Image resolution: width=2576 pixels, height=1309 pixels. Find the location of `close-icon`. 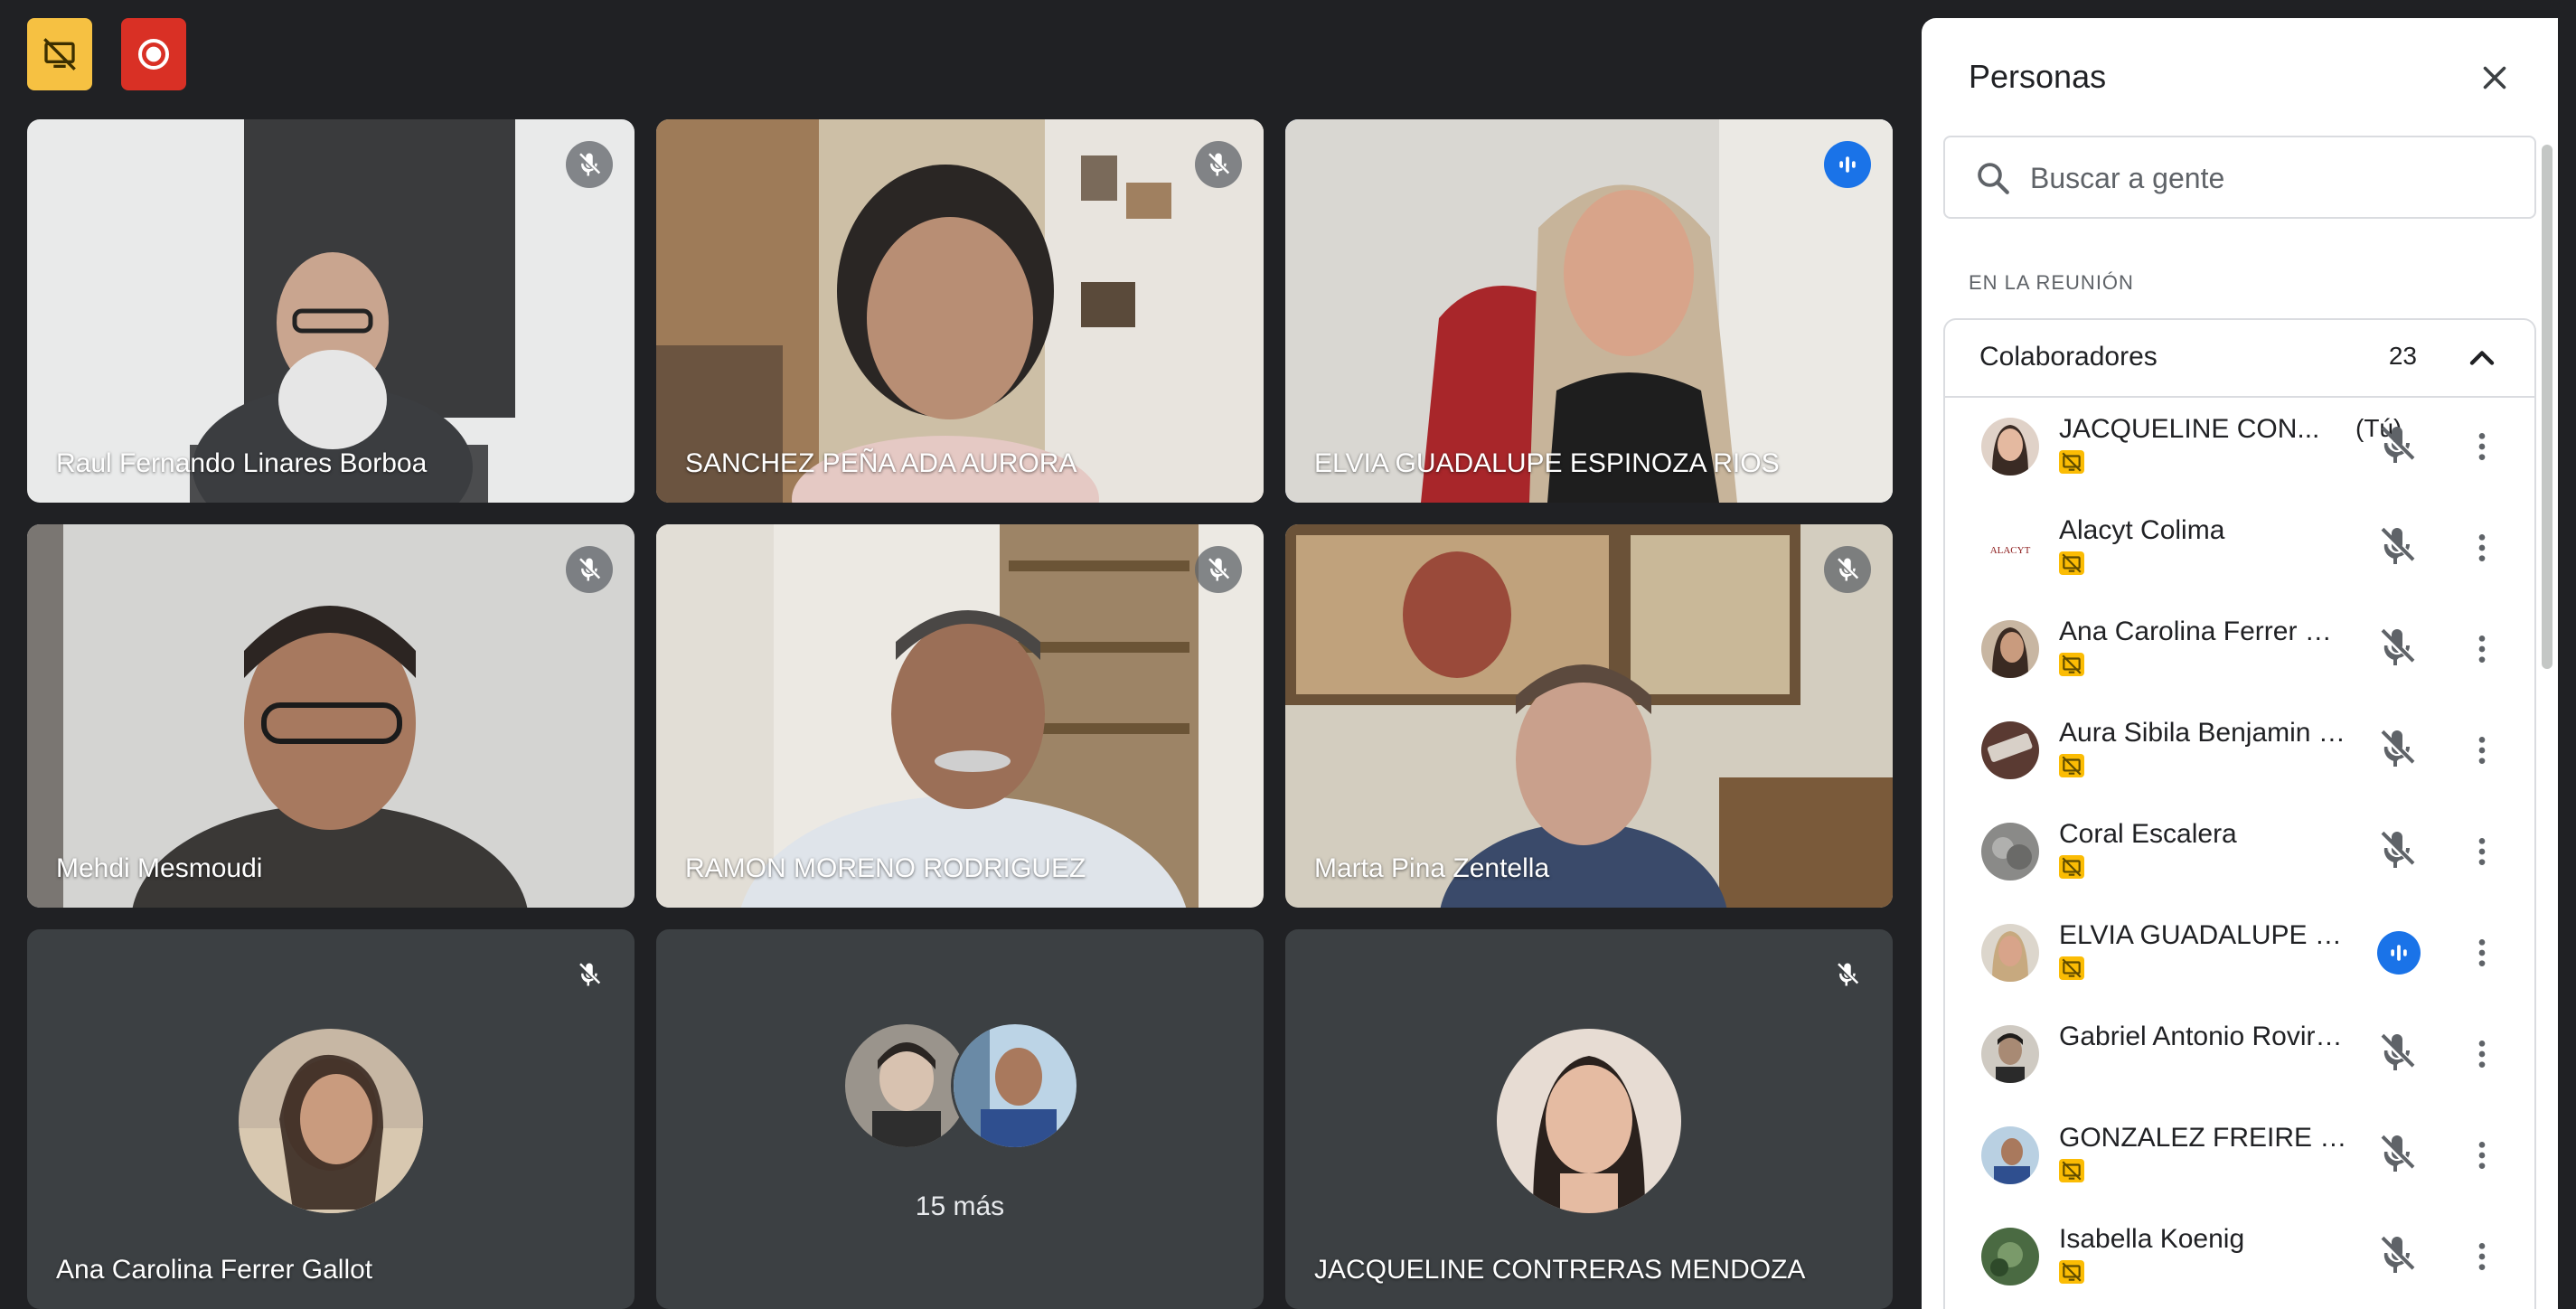

close-icon is located at coordinates (2494, 78).